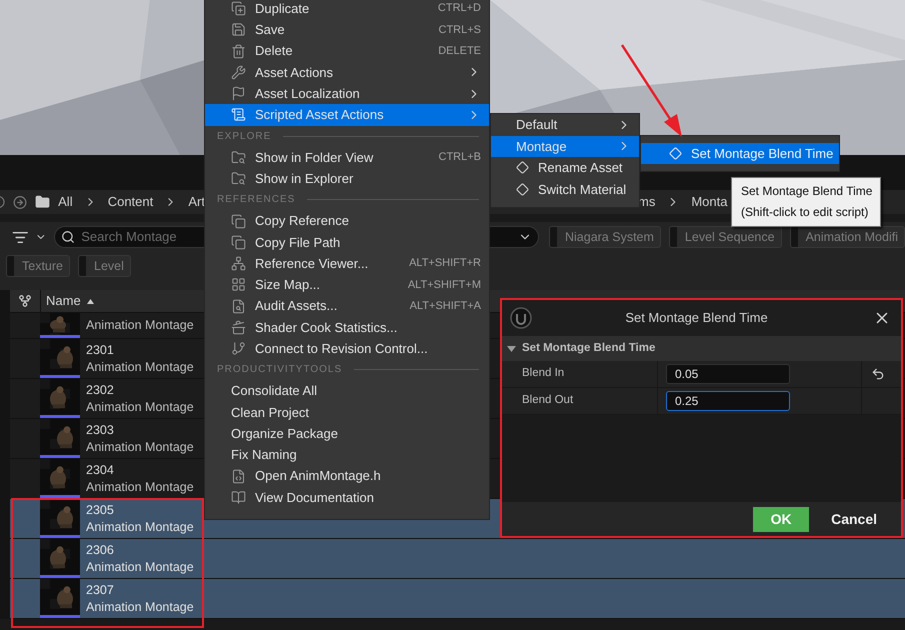  What do you see at coordinates (696, 318) in the screenshot?
I see `dialog-title: Set Montage Blend Time` at bounding box center [696, 318].